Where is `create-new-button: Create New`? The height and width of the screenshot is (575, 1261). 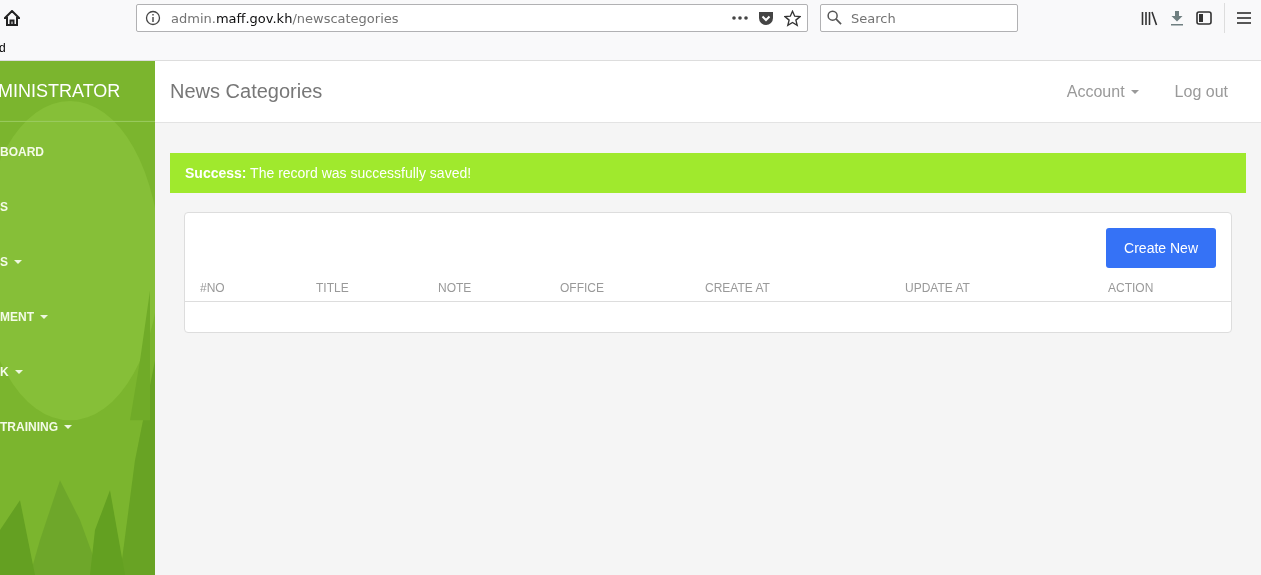 create-new-button: Create New is located at coordinates (1161, 248).